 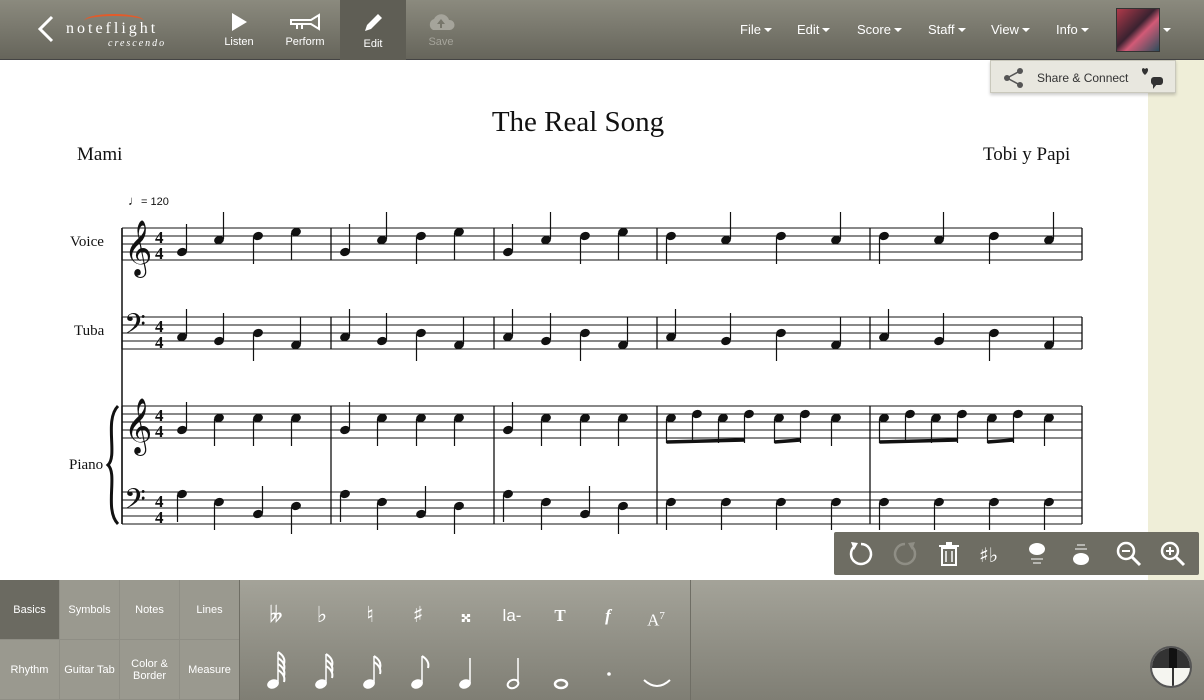 I want to click on play-icon, so click(x=239, y=22).